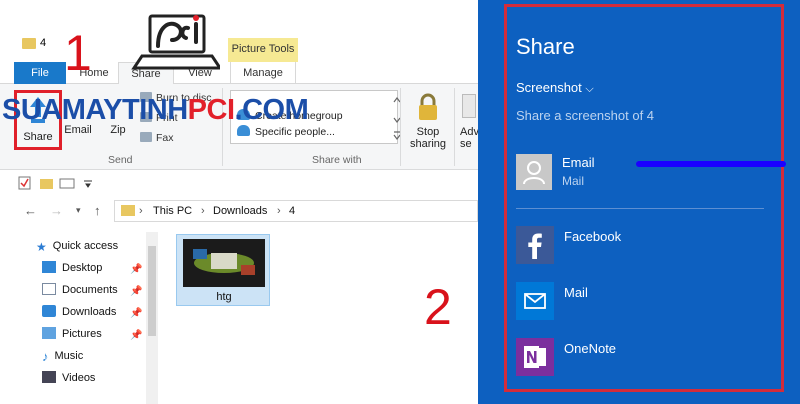 Image resolution: width=800 pixels, height=404 pixels. I want to click on email-button: Email, so click(78, 130).